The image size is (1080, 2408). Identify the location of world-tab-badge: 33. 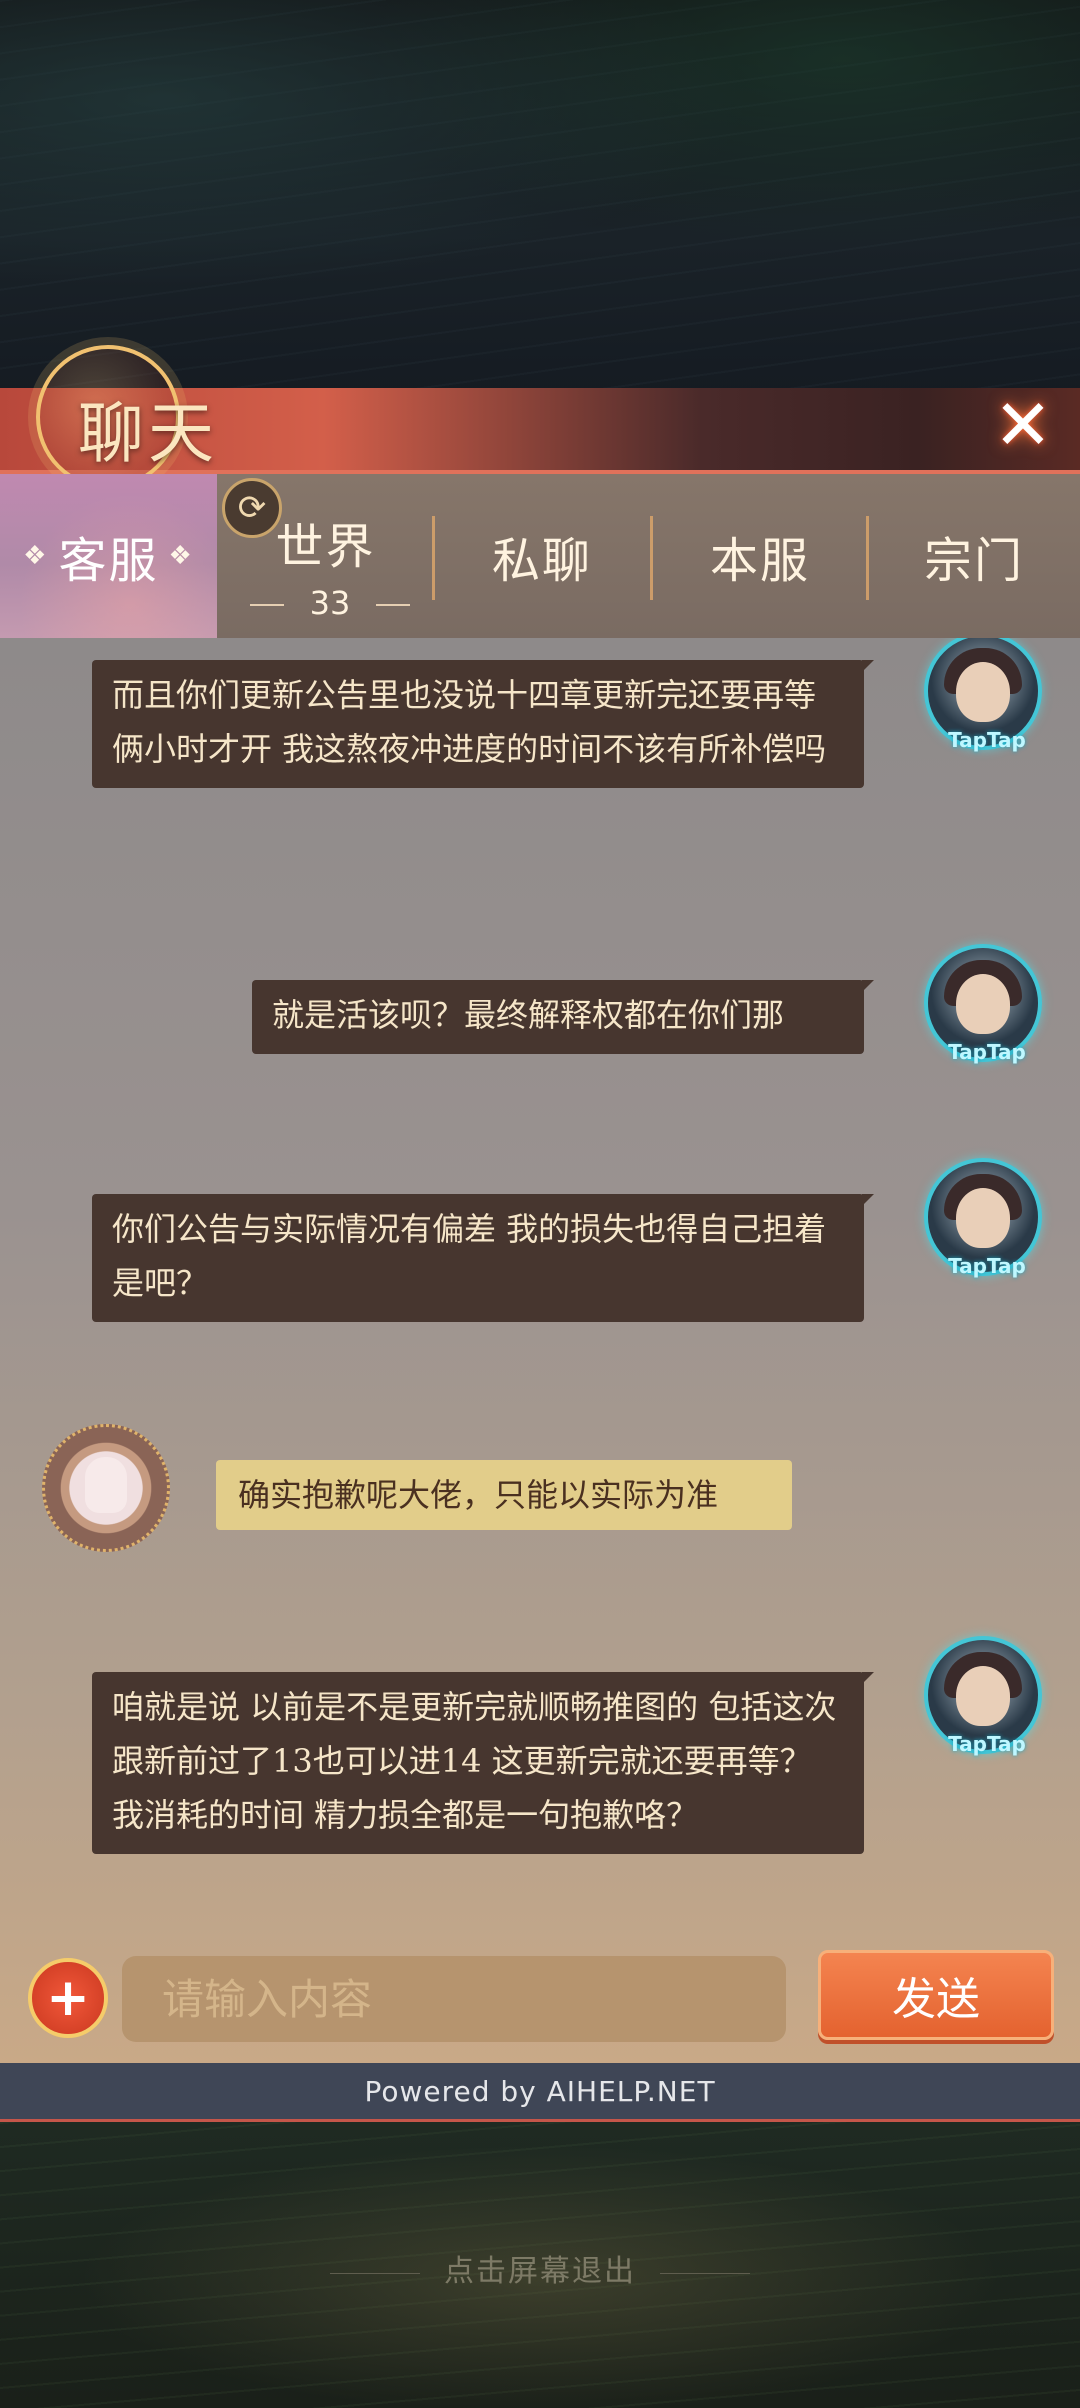
(330, 603).